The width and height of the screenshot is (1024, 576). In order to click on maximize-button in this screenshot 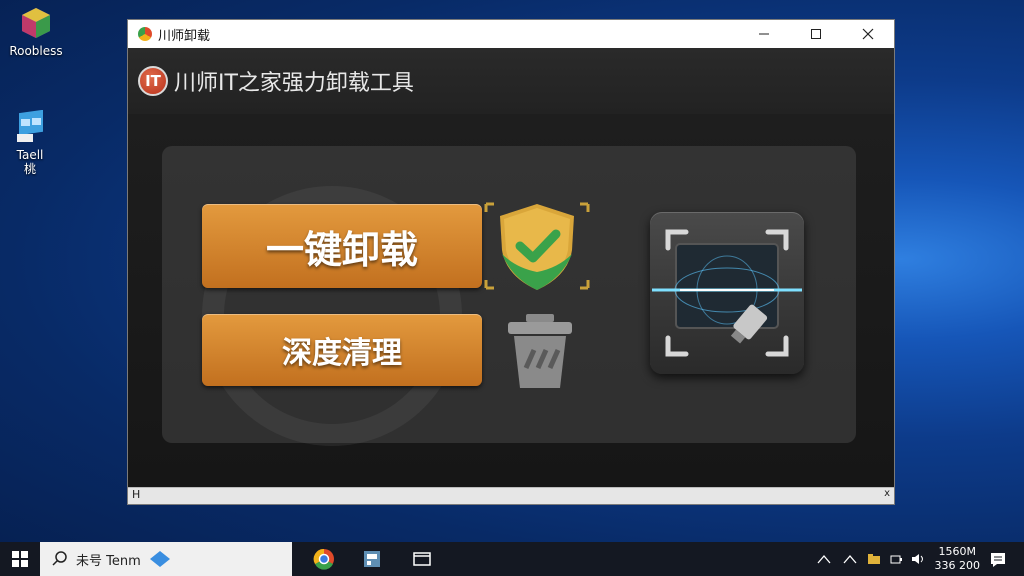, I will do `click(816, 34)`.